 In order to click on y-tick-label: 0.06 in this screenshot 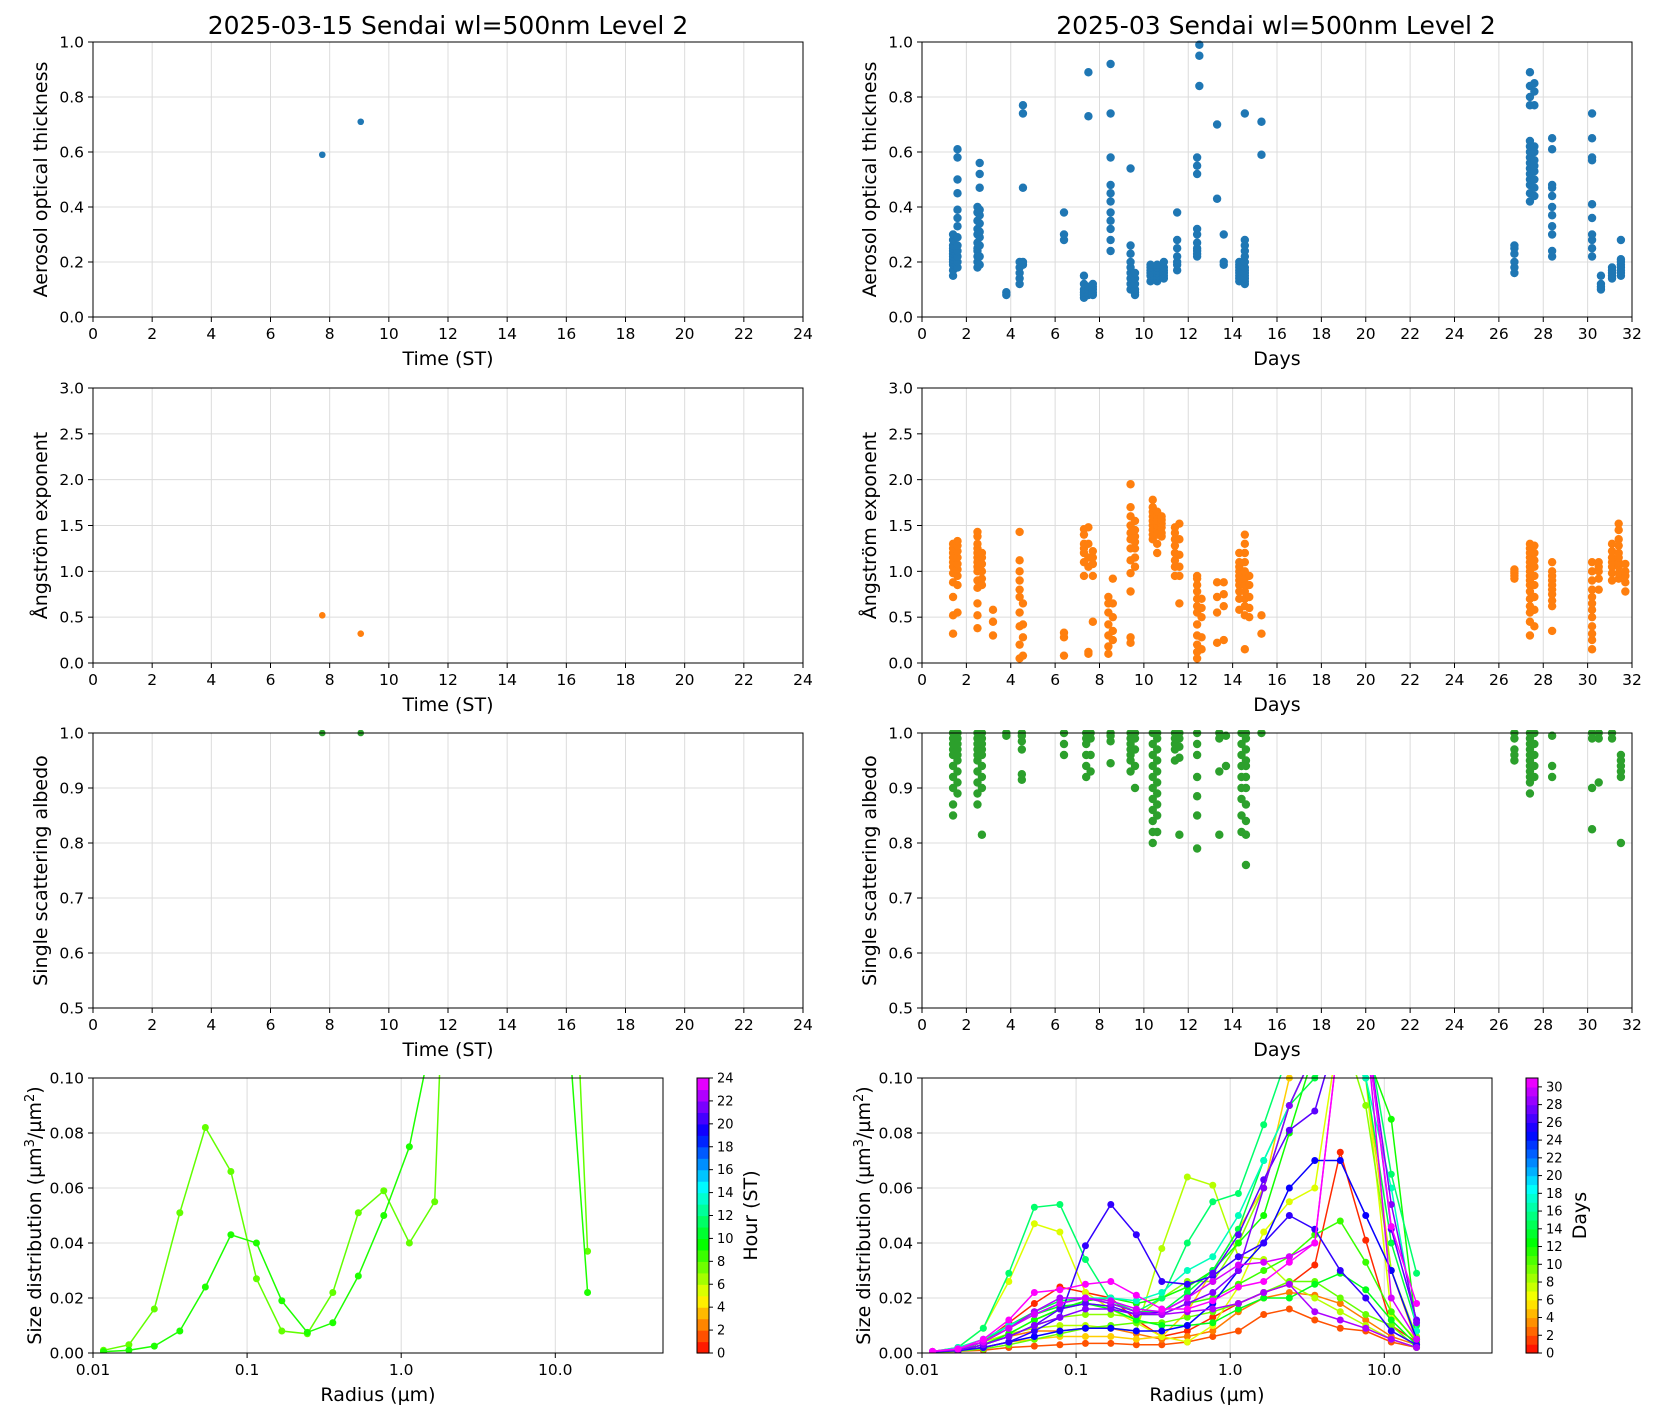, I will do `click(895, 1189)`.